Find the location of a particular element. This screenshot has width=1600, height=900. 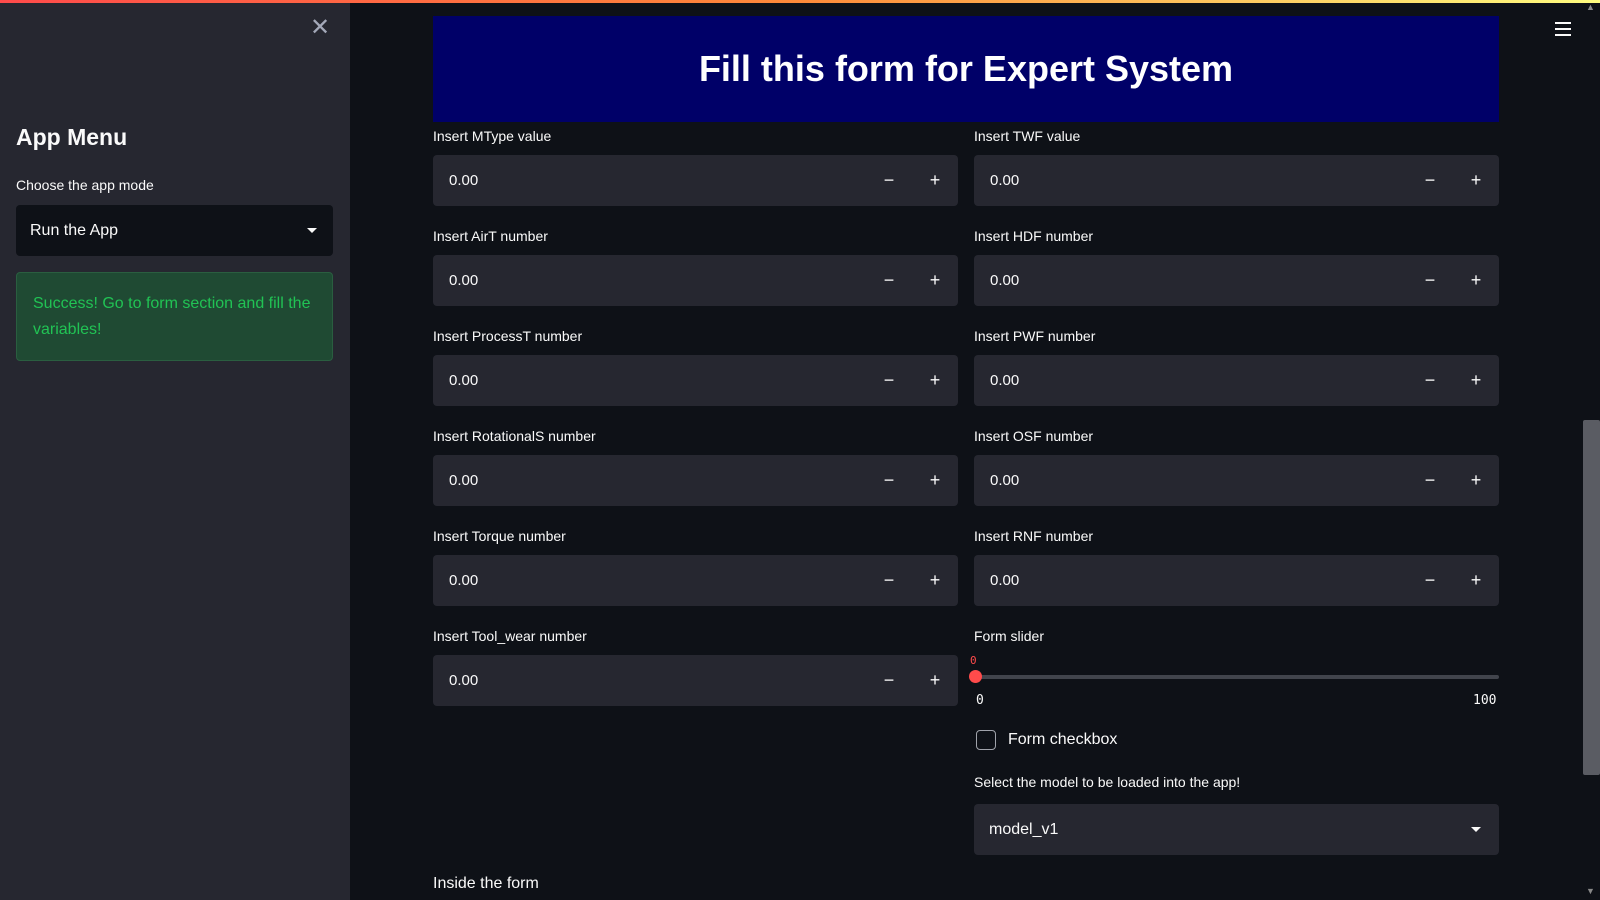

torque-value: 0.00 is located at coordinates (649, 580).